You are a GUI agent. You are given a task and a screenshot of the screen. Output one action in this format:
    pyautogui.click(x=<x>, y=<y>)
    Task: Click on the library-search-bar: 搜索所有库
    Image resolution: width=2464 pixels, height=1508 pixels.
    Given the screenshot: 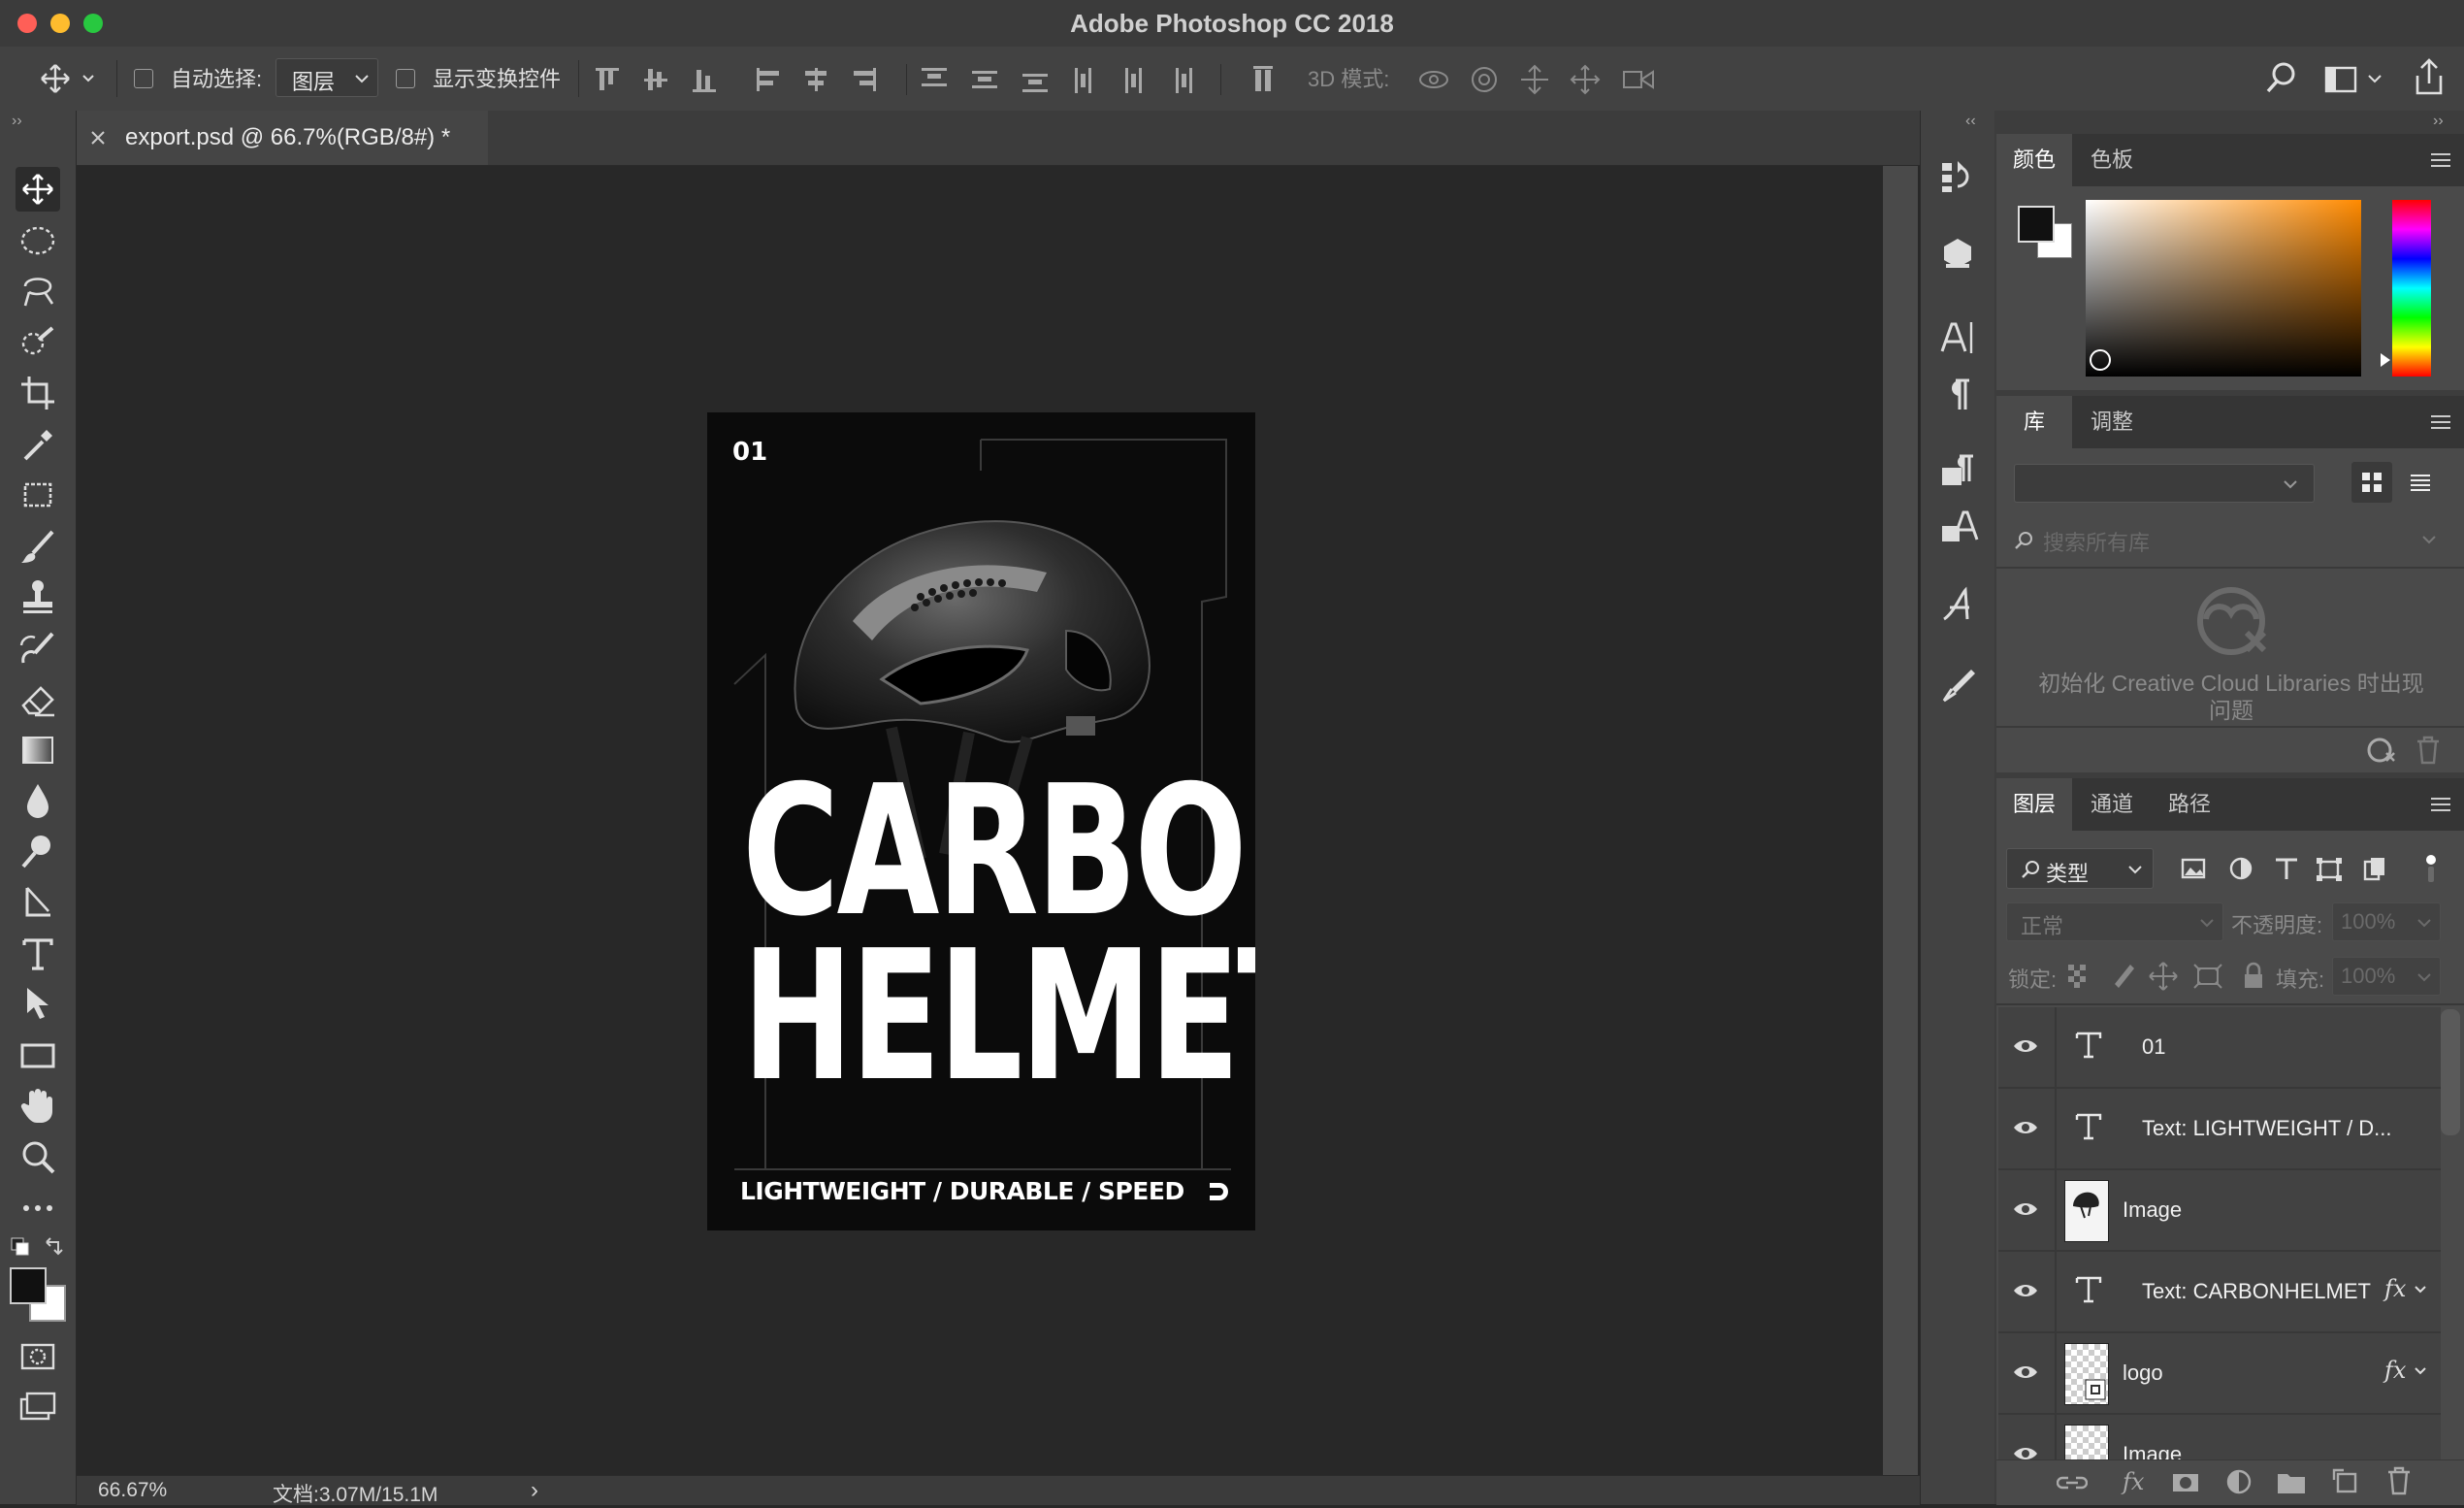 What is the action you would take?
    pyautogui.click(x=2227, y=539)
    